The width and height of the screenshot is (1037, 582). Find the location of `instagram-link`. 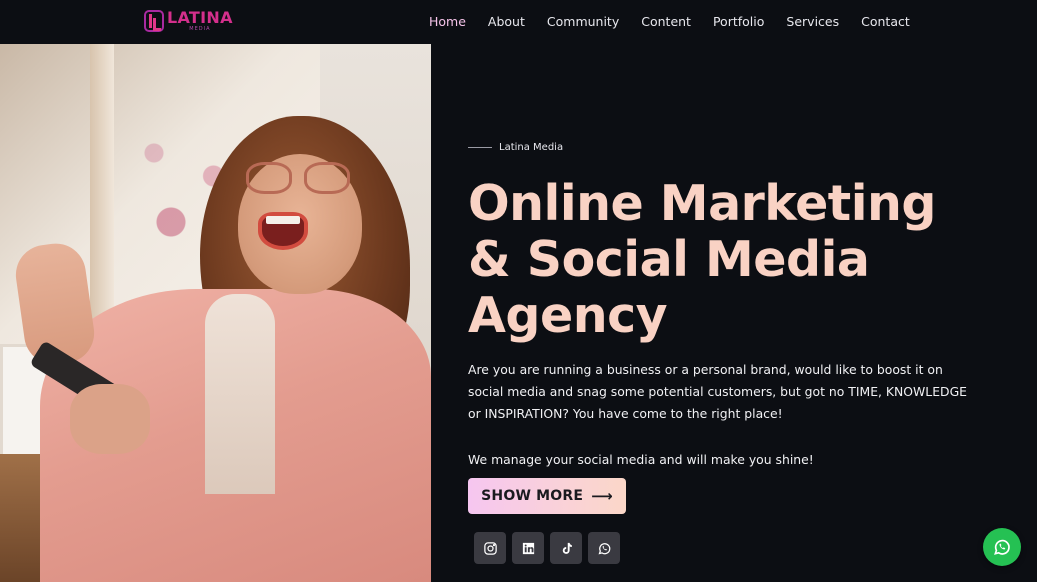

instagram-link is located at coordinates (490, 548).